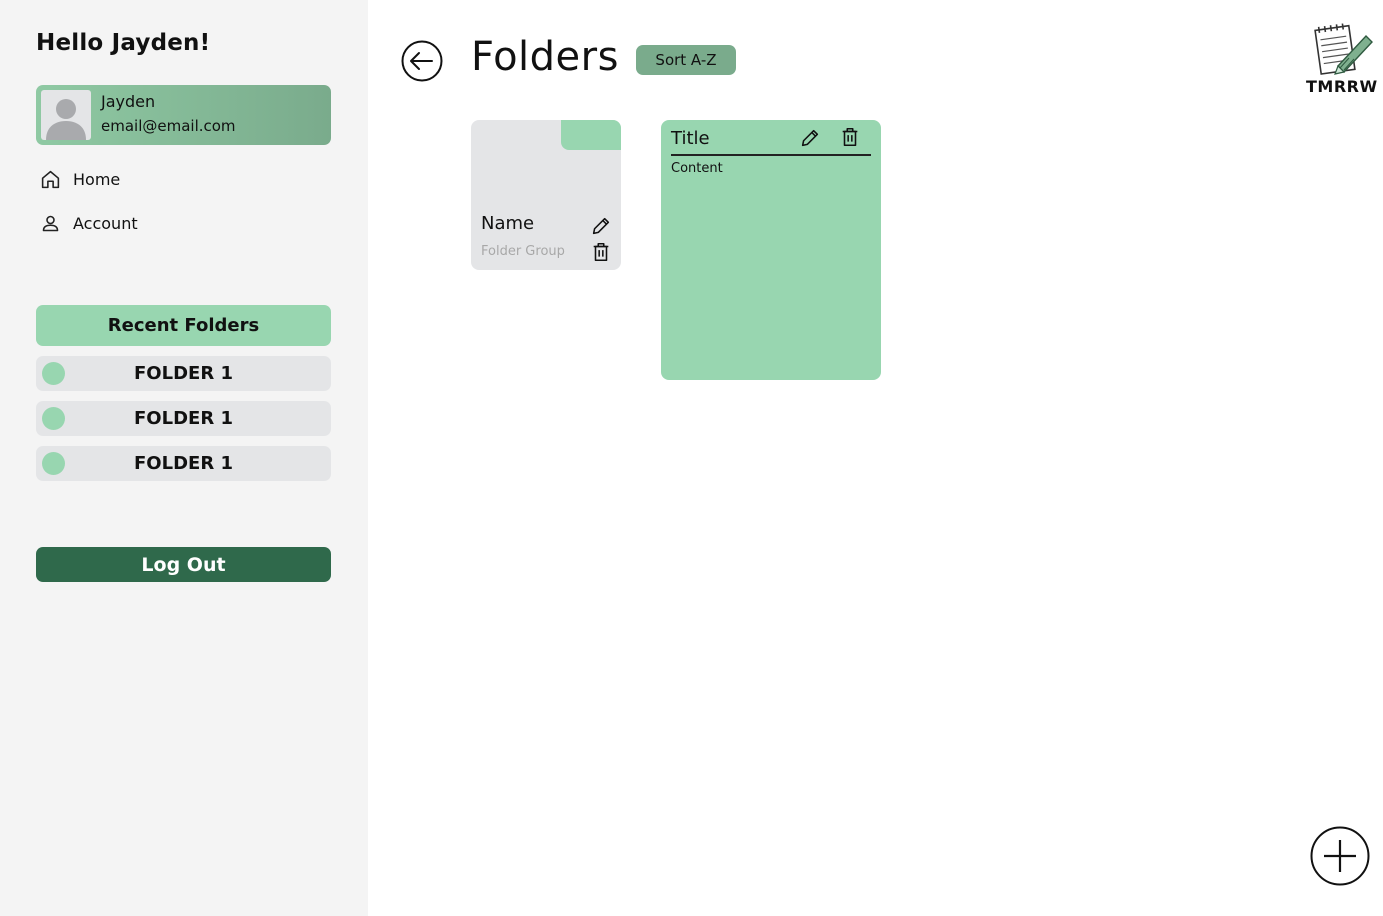  Describe the element at coordinates (523, 251) in the screenshot. I see `folder-group: Folder Group` at that location.